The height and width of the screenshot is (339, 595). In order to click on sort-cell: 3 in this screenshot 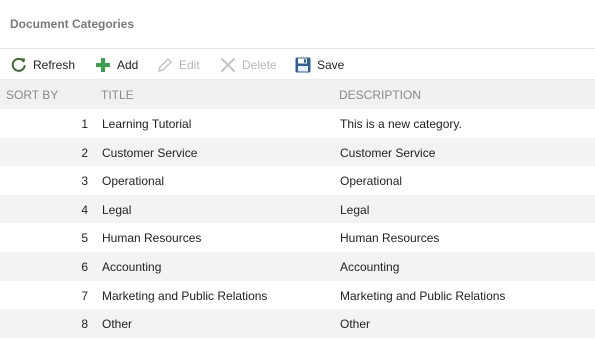, I will do `click(84, 181)`.